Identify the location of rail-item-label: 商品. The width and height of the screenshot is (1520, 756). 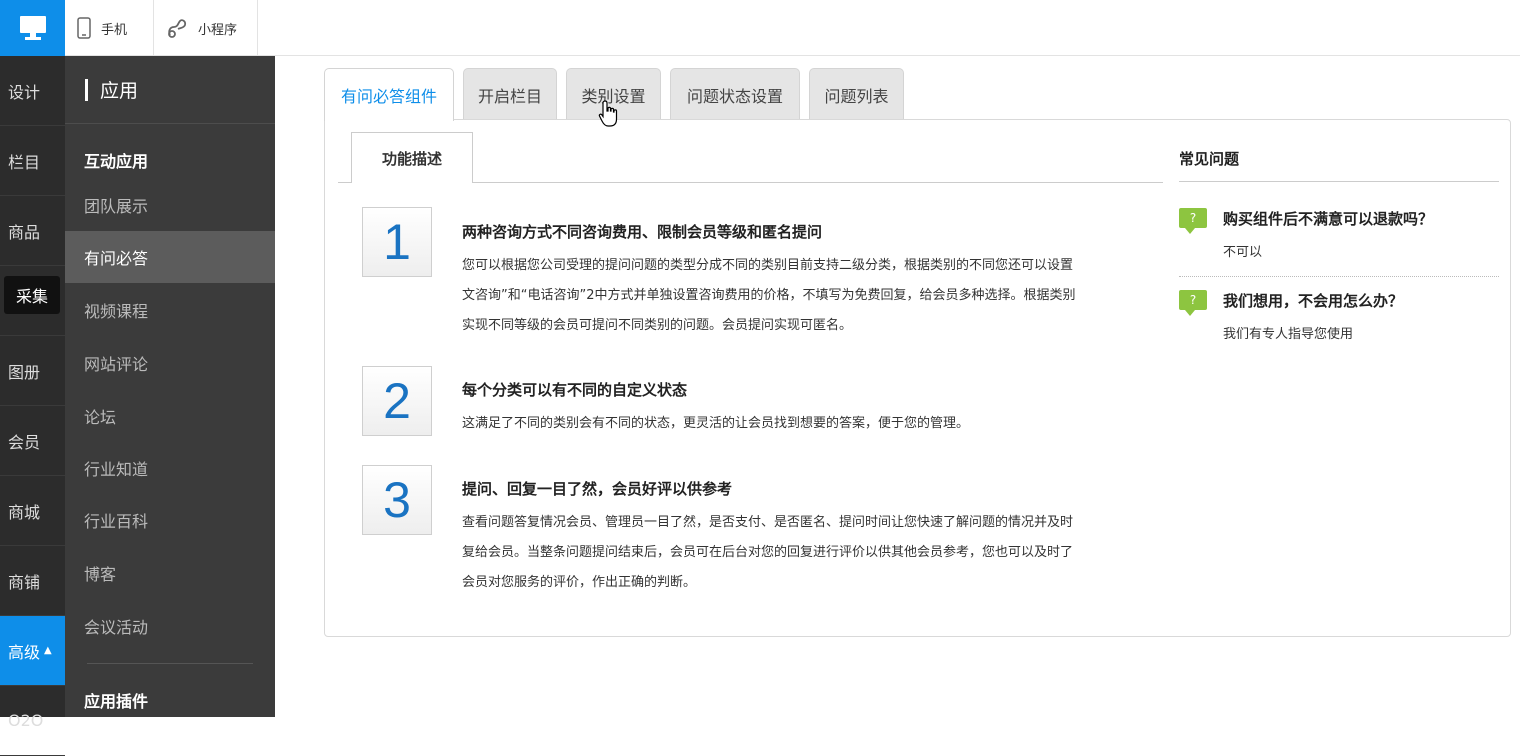
(24, 232).